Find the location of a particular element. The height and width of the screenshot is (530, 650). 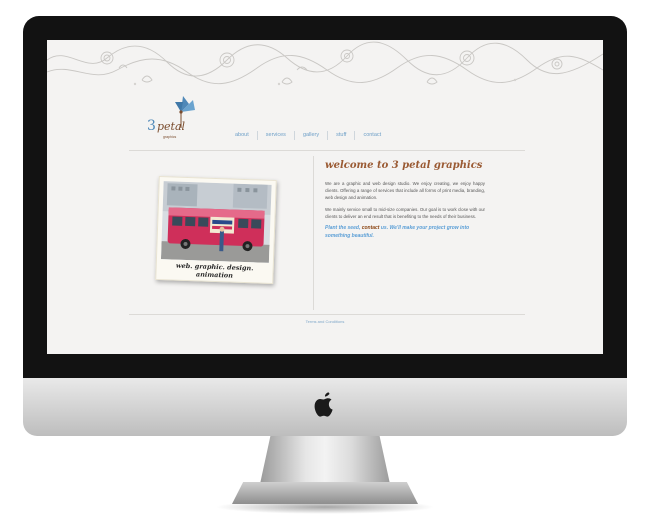

logo-number: 3 is located at coordinates (151, 126).